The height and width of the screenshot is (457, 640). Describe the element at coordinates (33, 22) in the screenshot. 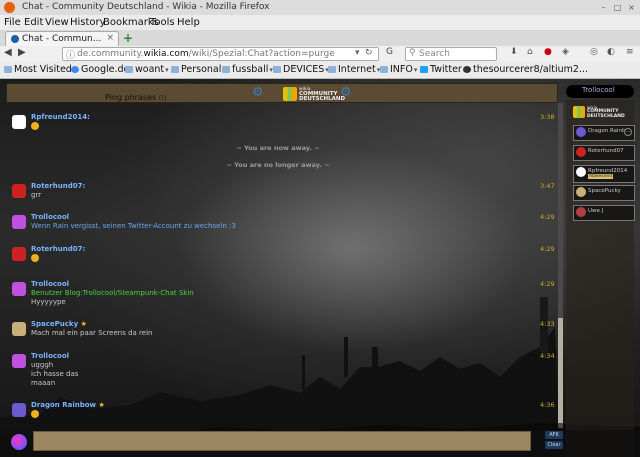

I see `menu-edit: Edit` at that location.